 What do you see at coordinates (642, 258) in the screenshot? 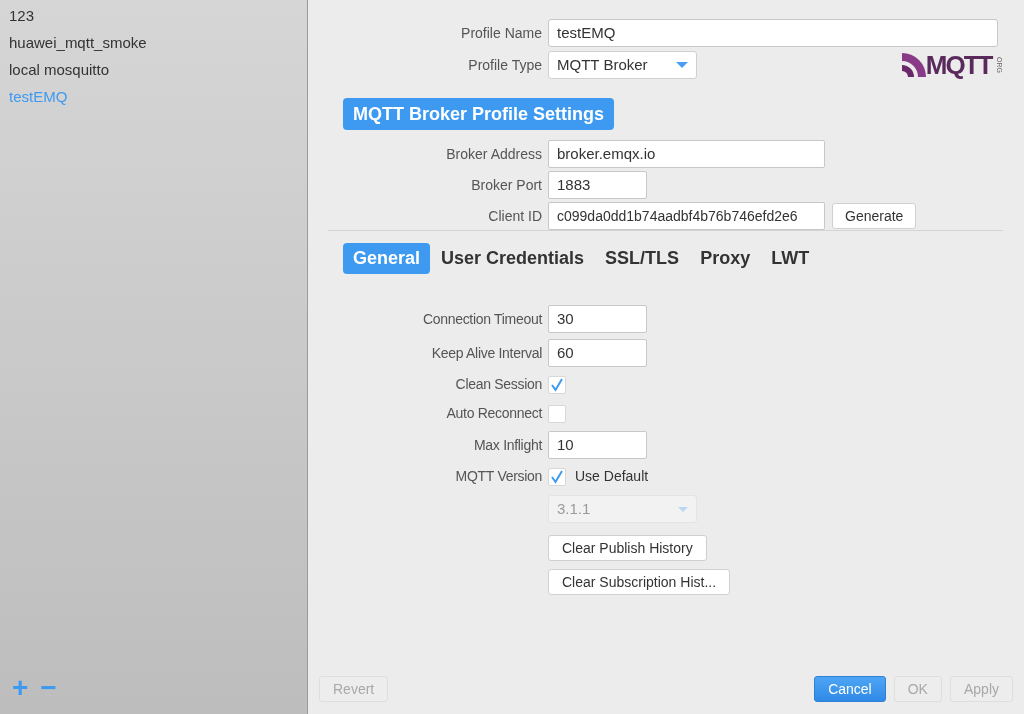
I see `tab: SSL/TLS` at bounding box center [642, 258].